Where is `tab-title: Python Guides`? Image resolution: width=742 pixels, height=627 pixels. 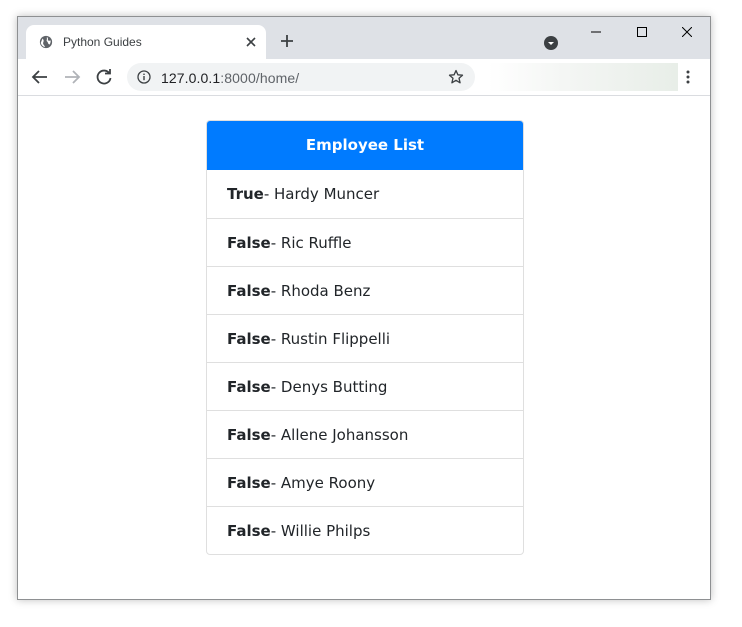
tab-title: Python Guides is located at coordinates (102, 42).